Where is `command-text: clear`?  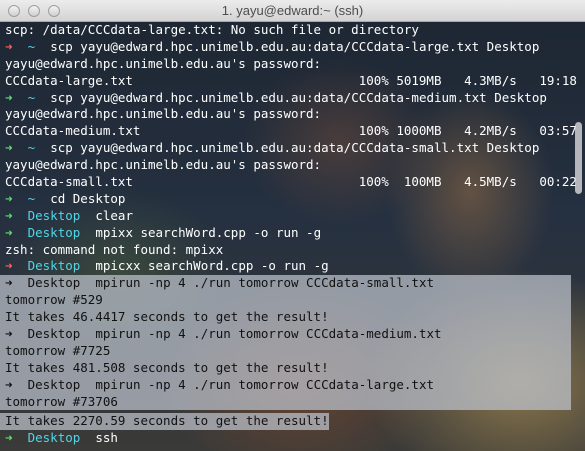
command-text: clear is located at coordinates (114, 215).